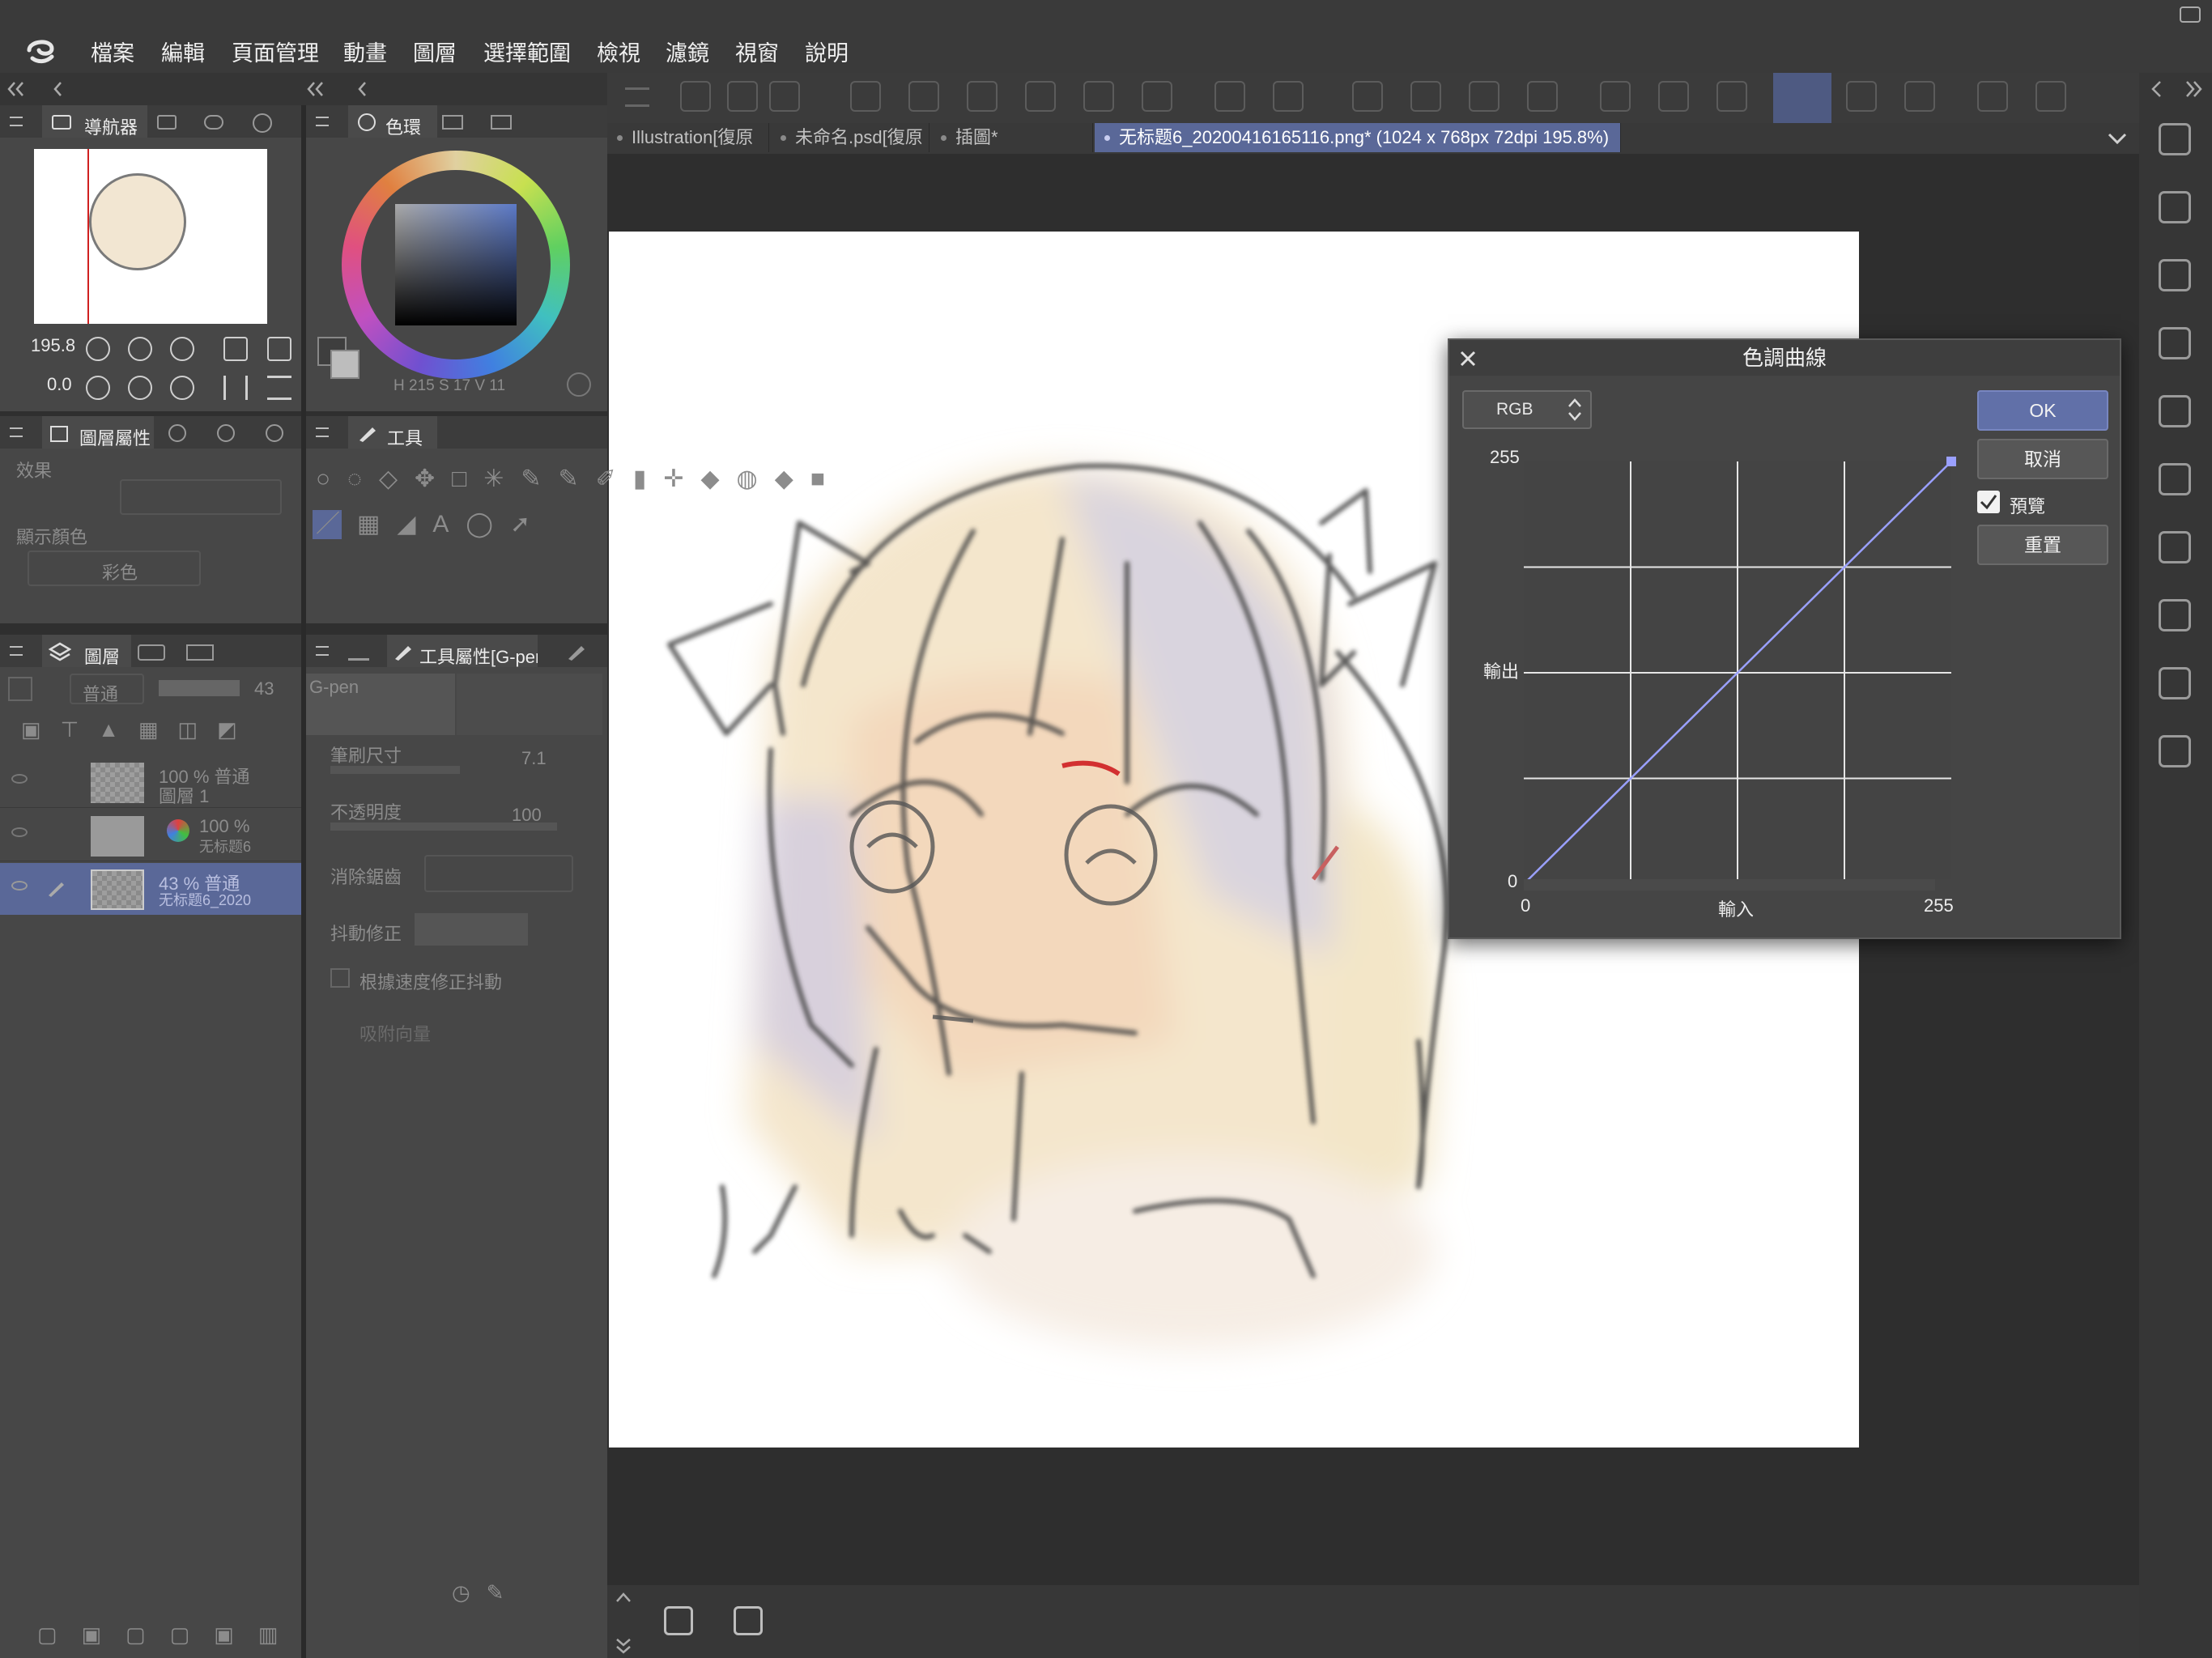 This screenshot has width=2212, height=1658. What do you see at coordinates (1157, 96) in the screenshot?
I see `clip-icon` at bounding box center [1157, 96].